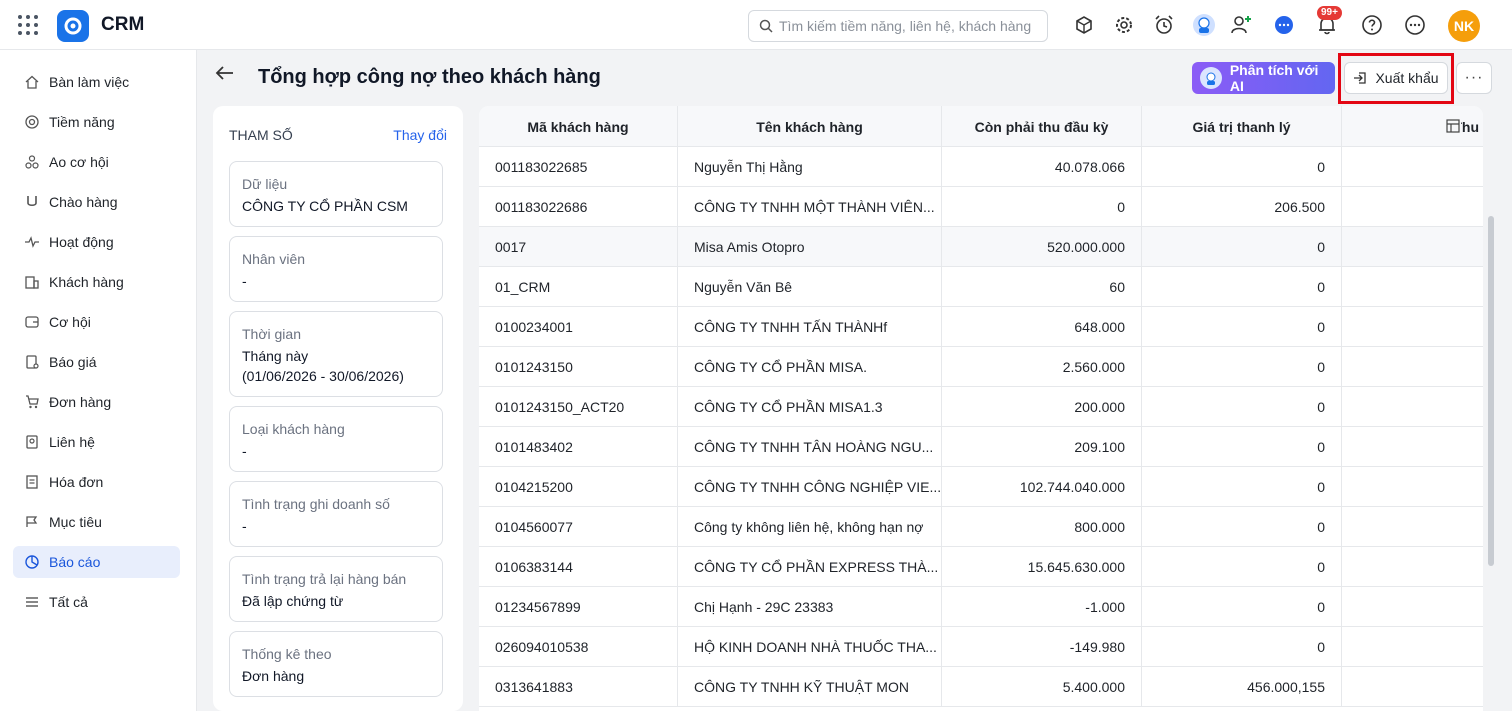 This screenshot has height=711, width=1512. What do you see at coordinates (1242, 687) in the screenshot?
I see `table-cell: 456.000,155` at bounding box center [1242, 687].